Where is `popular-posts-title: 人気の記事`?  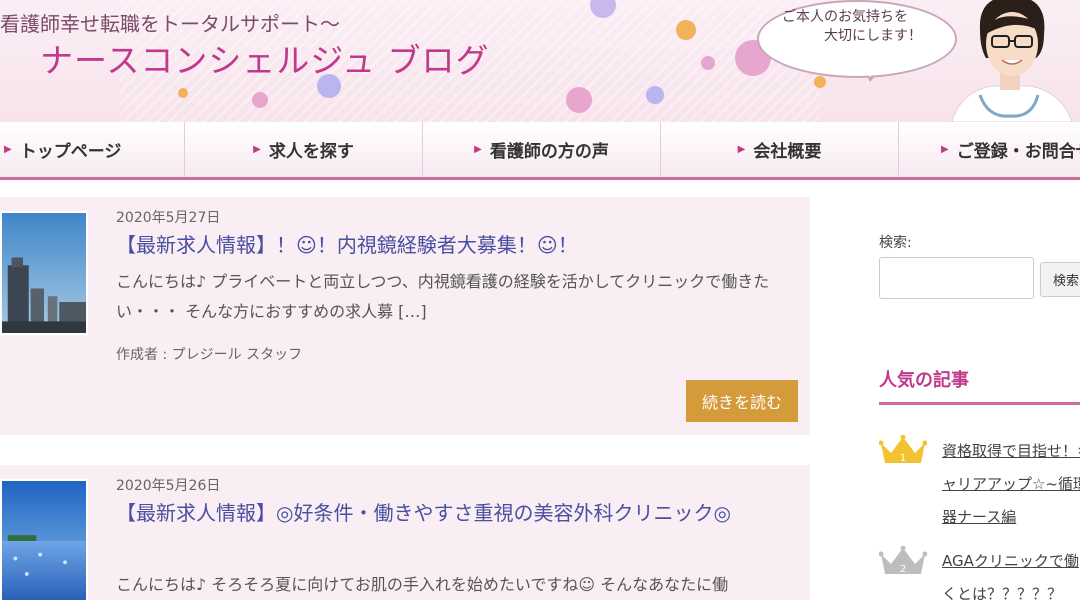
popular-posts-title: 人気の記事 is located at coordinates (924, 380).